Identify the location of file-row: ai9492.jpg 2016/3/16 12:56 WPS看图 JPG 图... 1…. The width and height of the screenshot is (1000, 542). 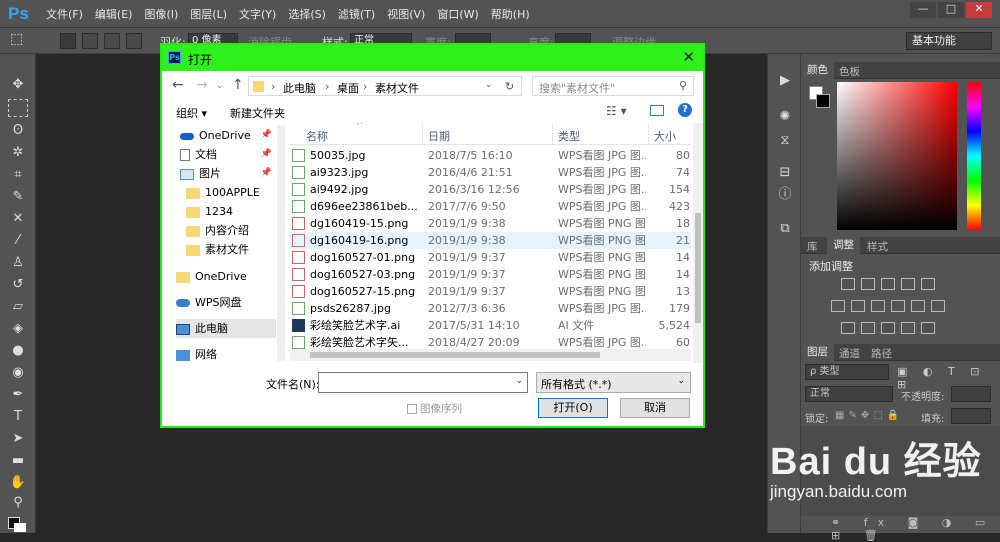
(490, 189).